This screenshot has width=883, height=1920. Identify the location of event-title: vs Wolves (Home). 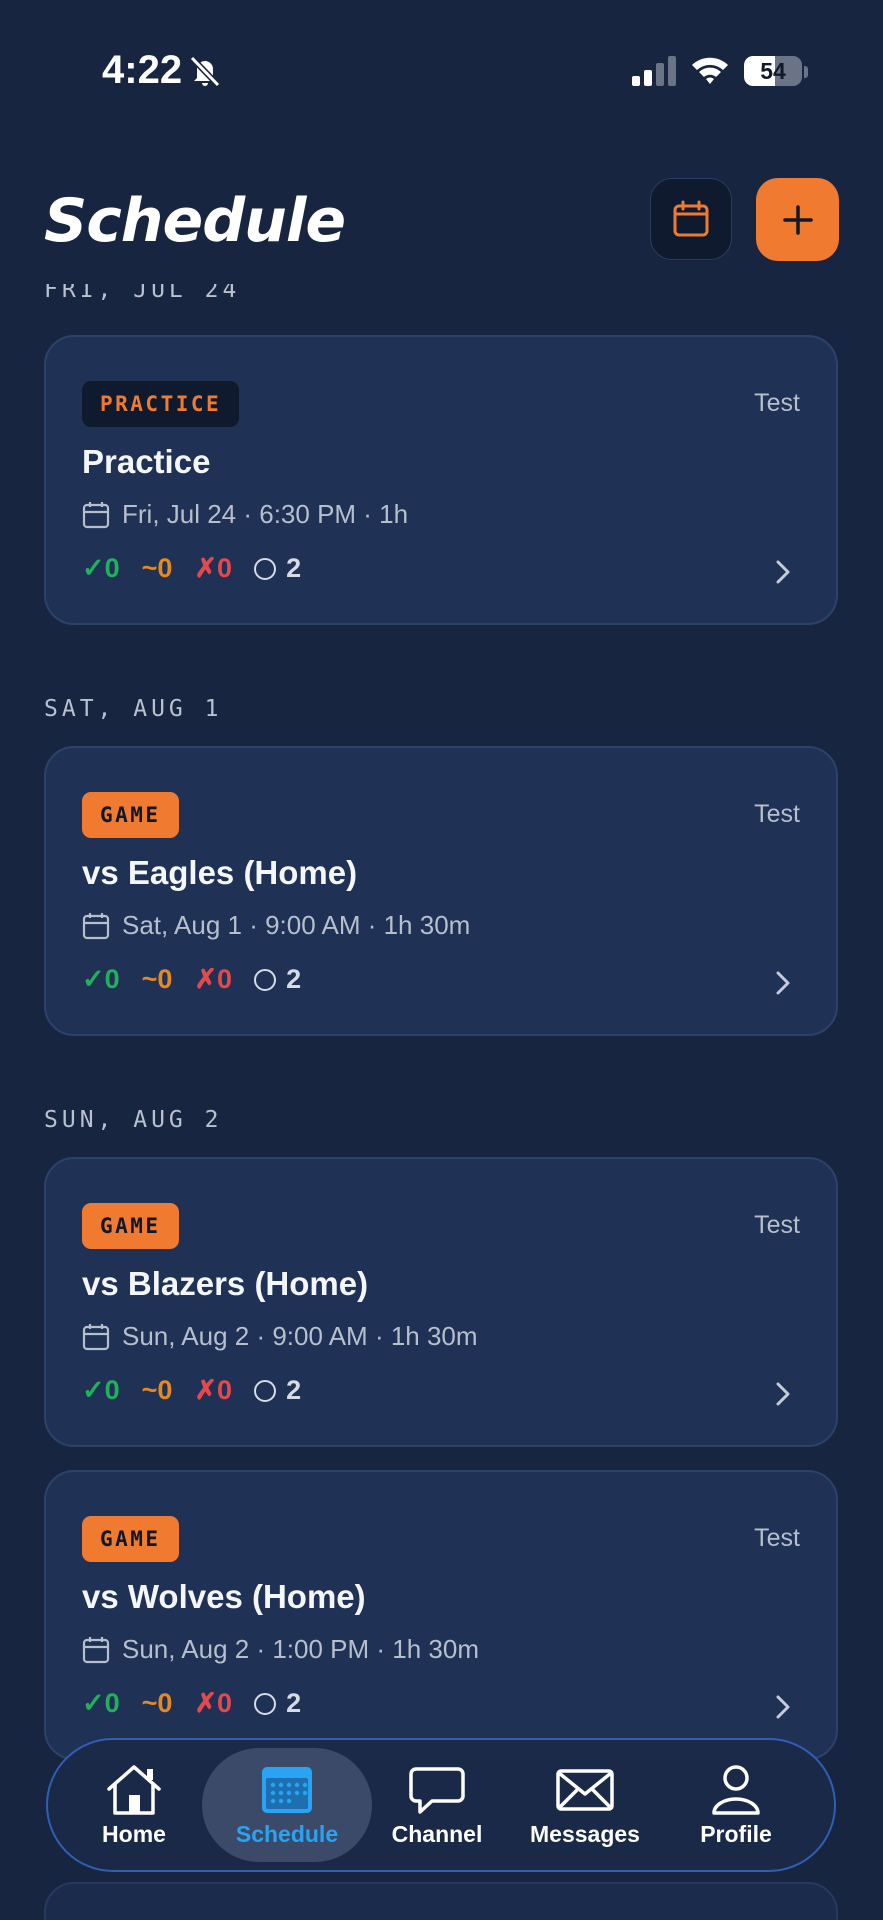
(224, 1596).